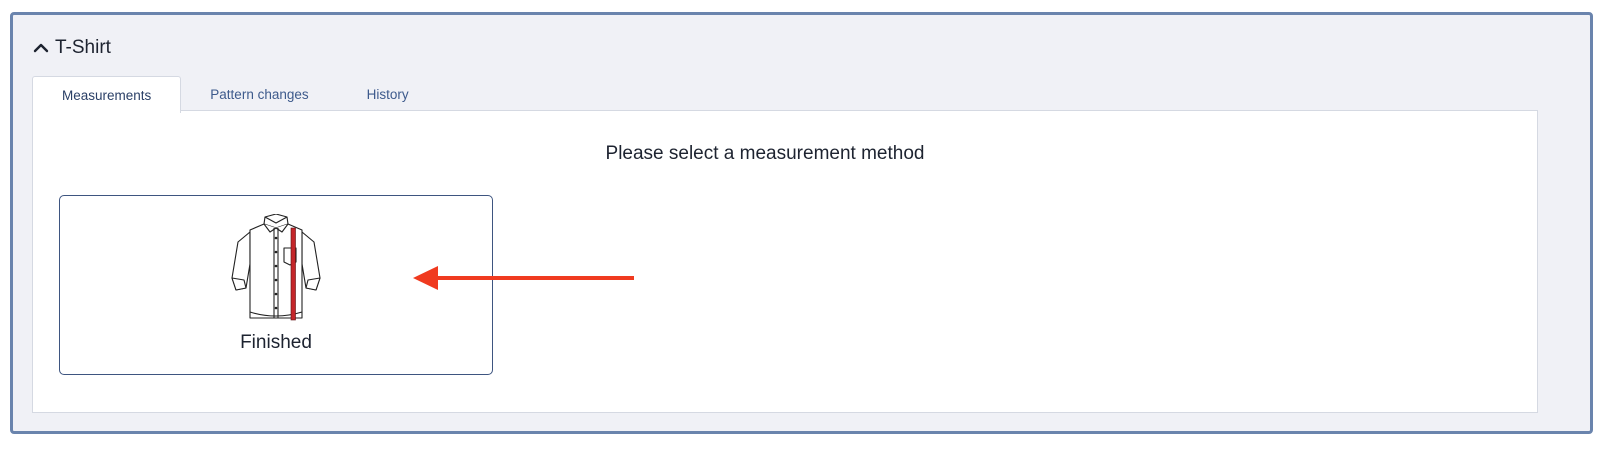 The width and height of the screenshot is (1600, 453). Describe the element at coordinates (83, 47) in the screenshot. I see `panel-title: T-Shirt` at that location.